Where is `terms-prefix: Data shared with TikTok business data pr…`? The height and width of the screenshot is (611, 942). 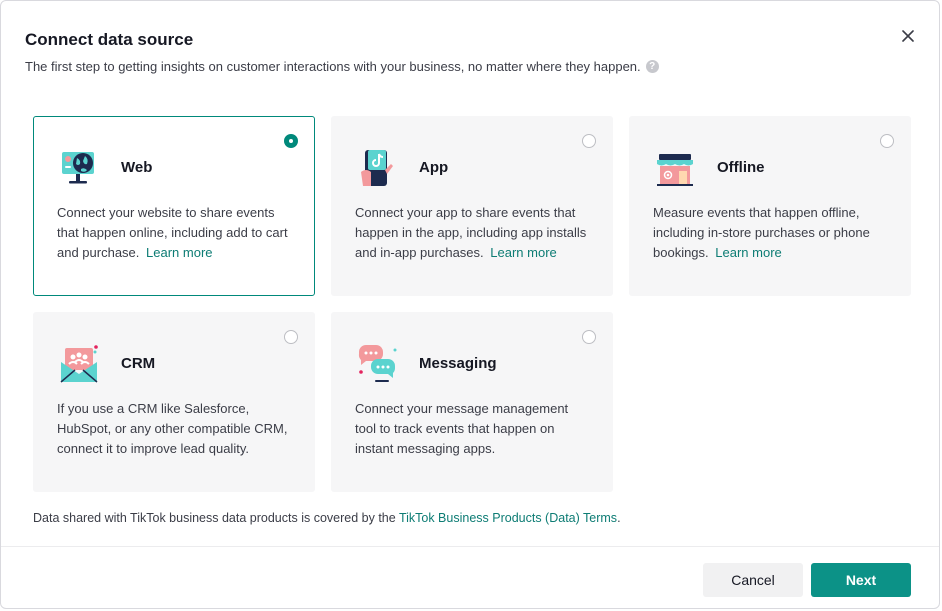 terms-prefix: Data shared with TikTok business data pr… is located at coordinates (216, 518).